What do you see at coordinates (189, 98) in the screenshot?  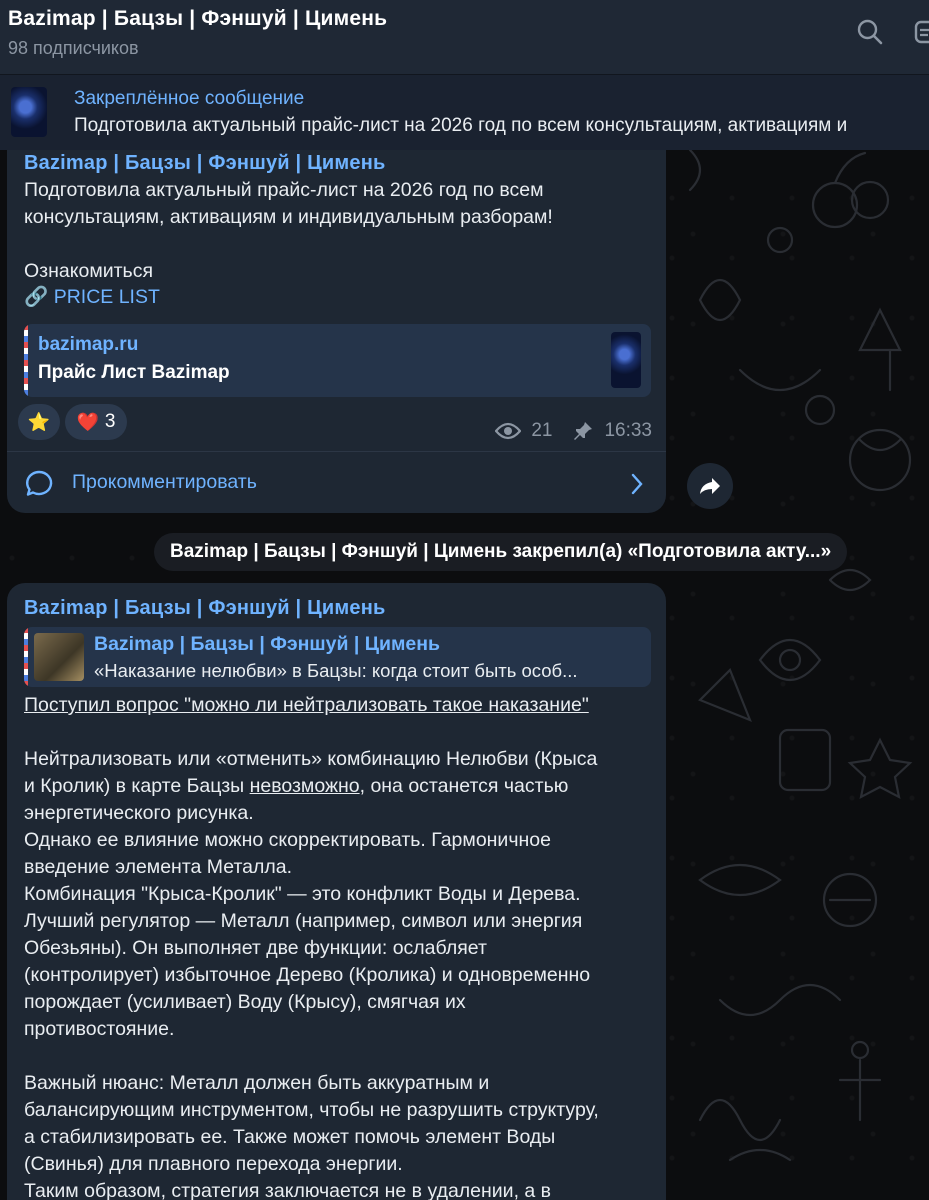 I see `pinned-label: Закреплённое сообщение` at bounding box center [189, 98].